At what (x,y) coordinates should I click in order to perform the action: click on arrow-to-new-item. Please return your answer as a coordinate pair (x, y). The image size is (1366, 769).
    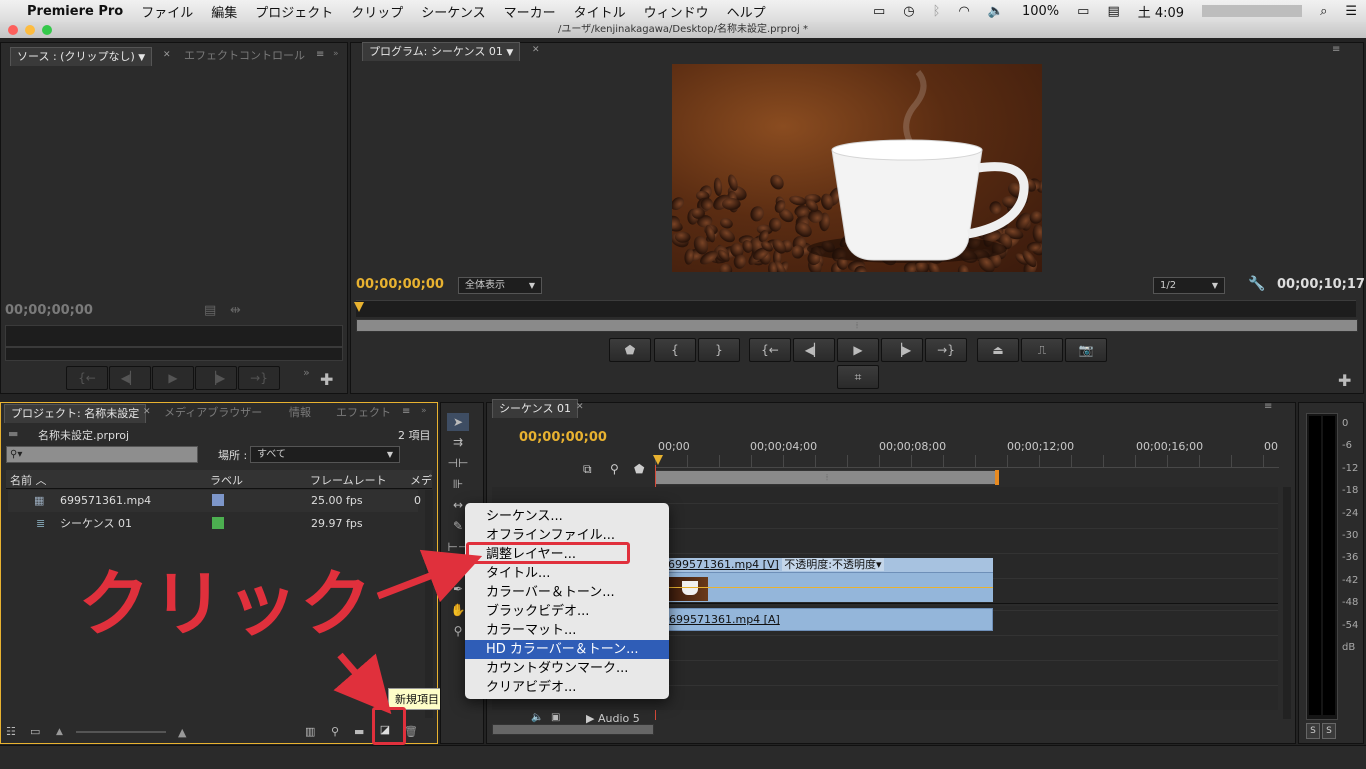
    Looking at the image, I should click on (362, 683).